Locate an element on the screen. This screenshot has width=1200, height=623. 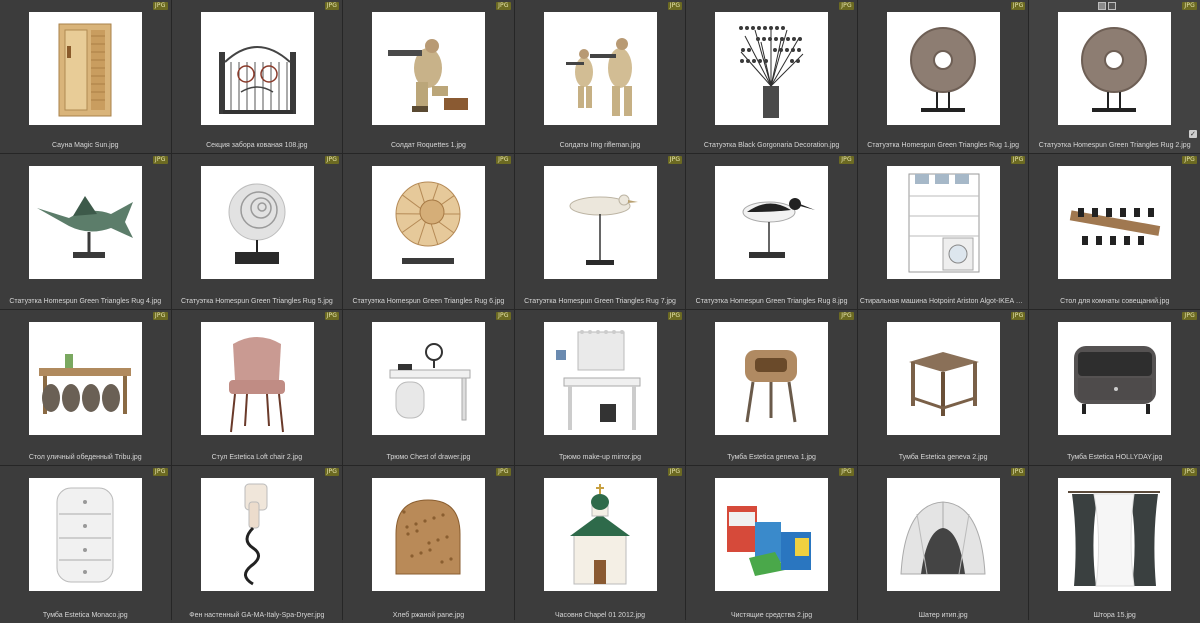
thumbnail-cell: JPG Хлеб ржаной pane.jpg is located at coordinates (428, 544).